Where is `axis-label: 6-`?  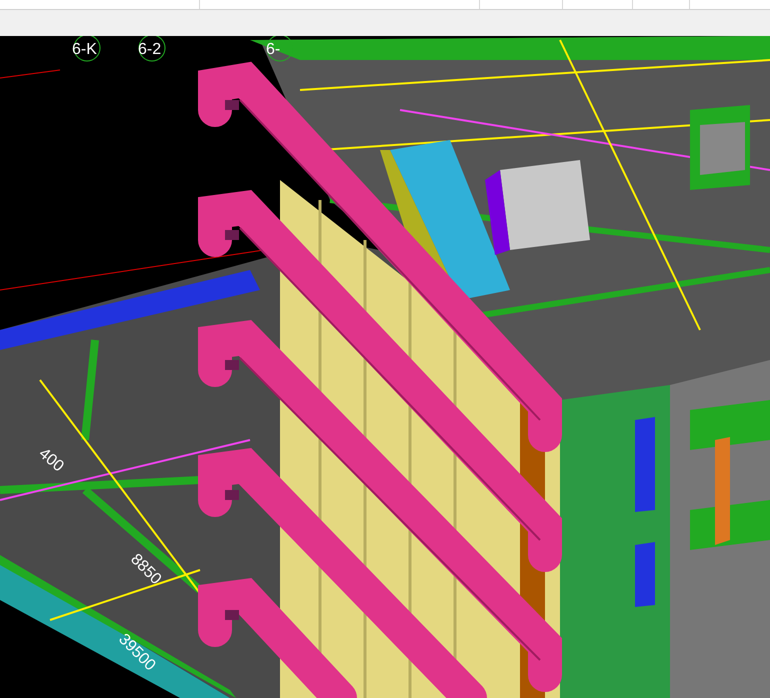
axis-label: 6- is located at coordinates (273, 49).